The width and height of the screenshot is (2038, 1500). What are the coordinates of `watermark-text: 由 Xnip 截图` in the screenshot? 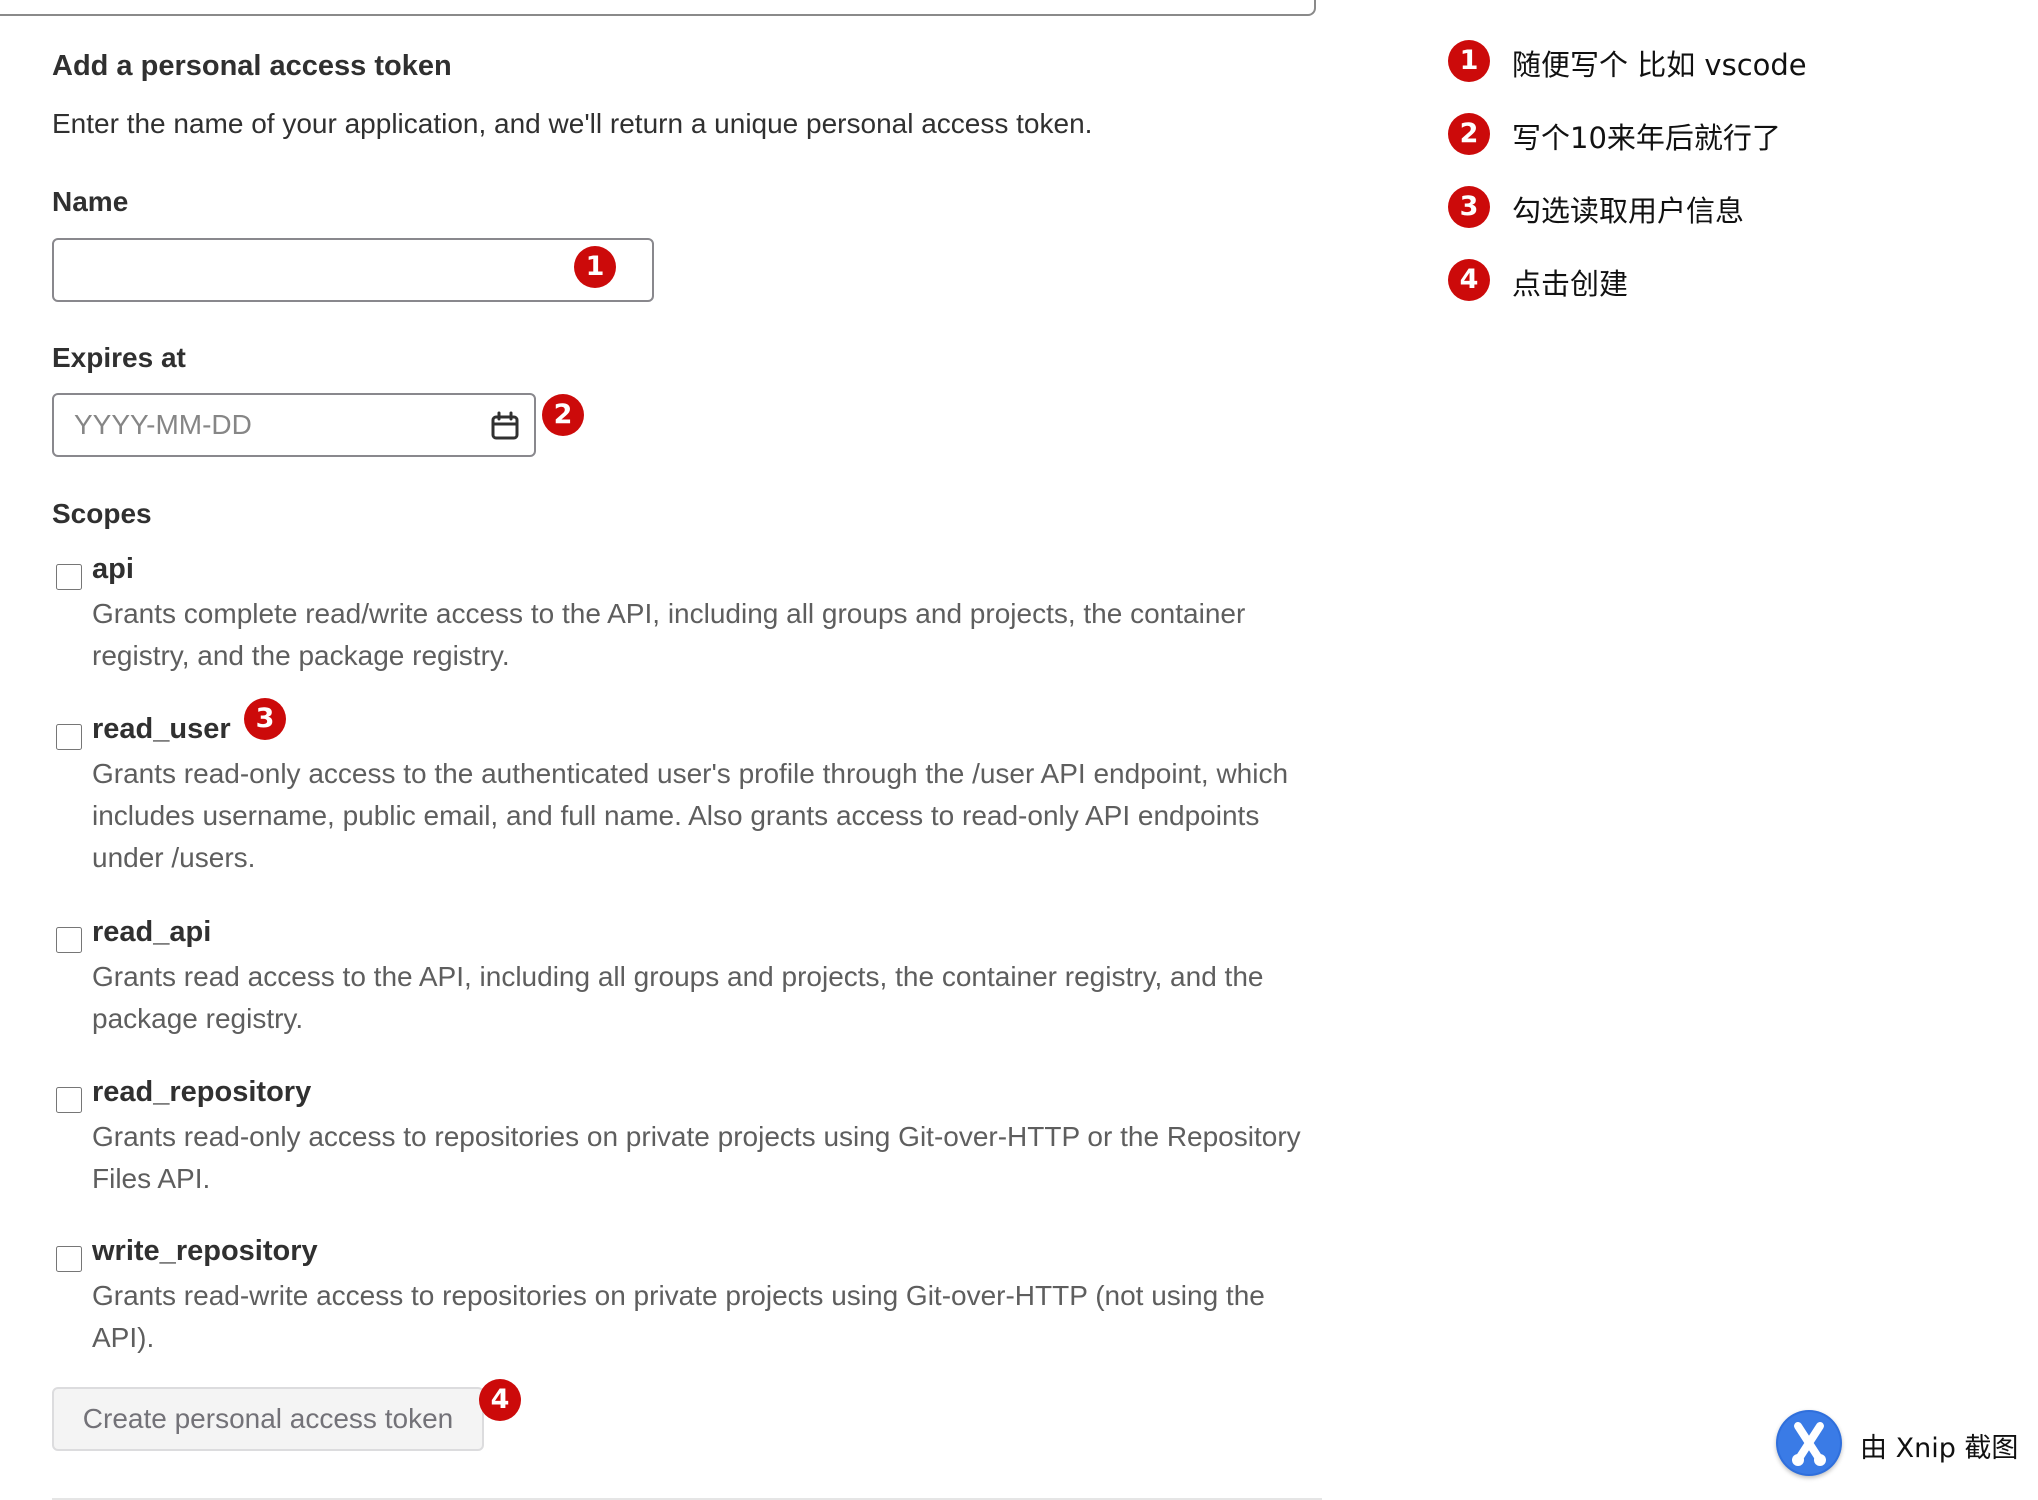 It's located at (1939, 1448).